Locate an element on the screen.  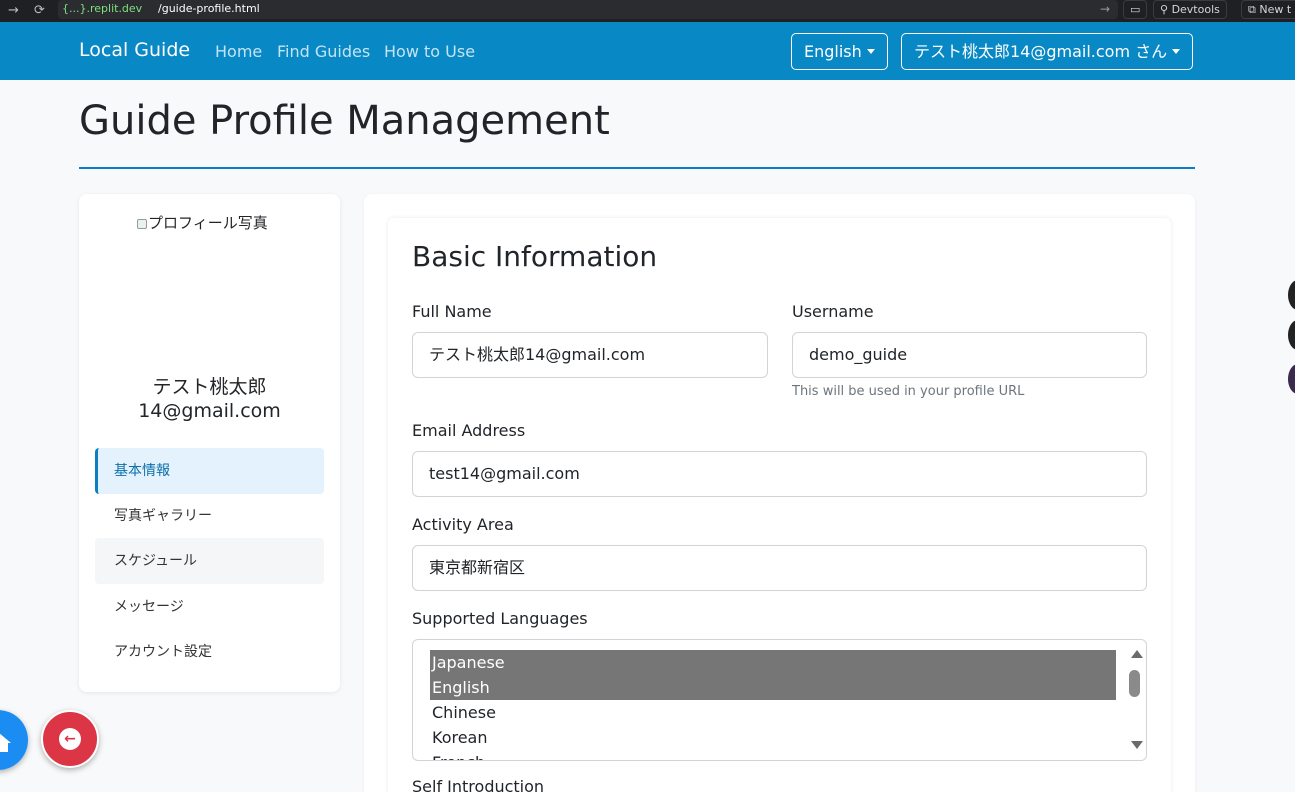
nav-link-home: Home is located at coordinates (238, 51).